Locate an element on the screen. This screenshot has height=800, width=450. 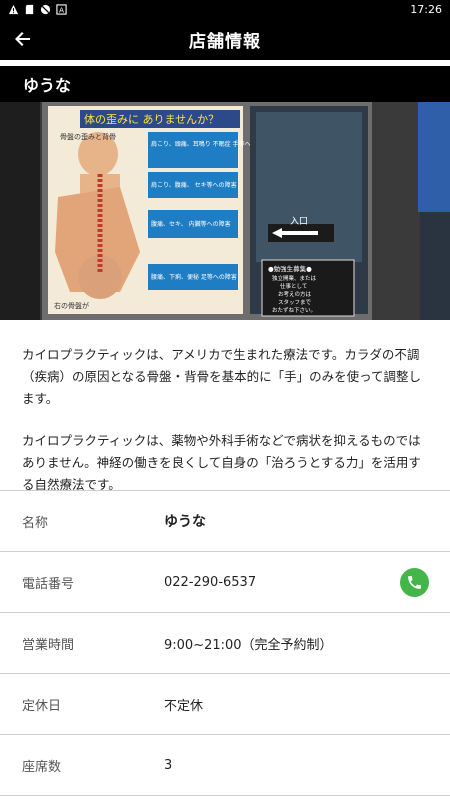
phone-icon is located at coordinates (414, 582).